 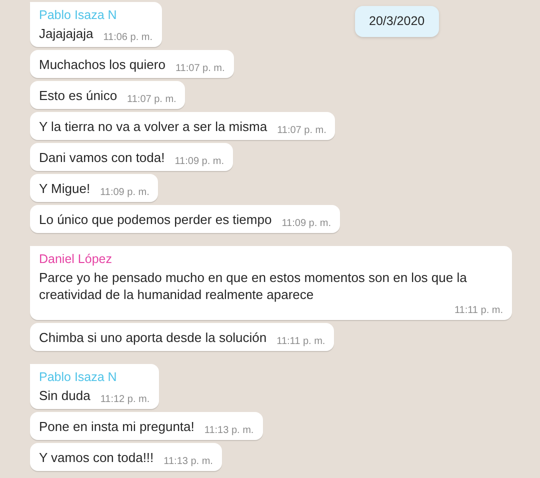 I want to click on message-text: Parce yo he pensado mucho en que en estos momentos son en los que la creatividad de la humanidad realmente aparece, so click(x=253, y=286).